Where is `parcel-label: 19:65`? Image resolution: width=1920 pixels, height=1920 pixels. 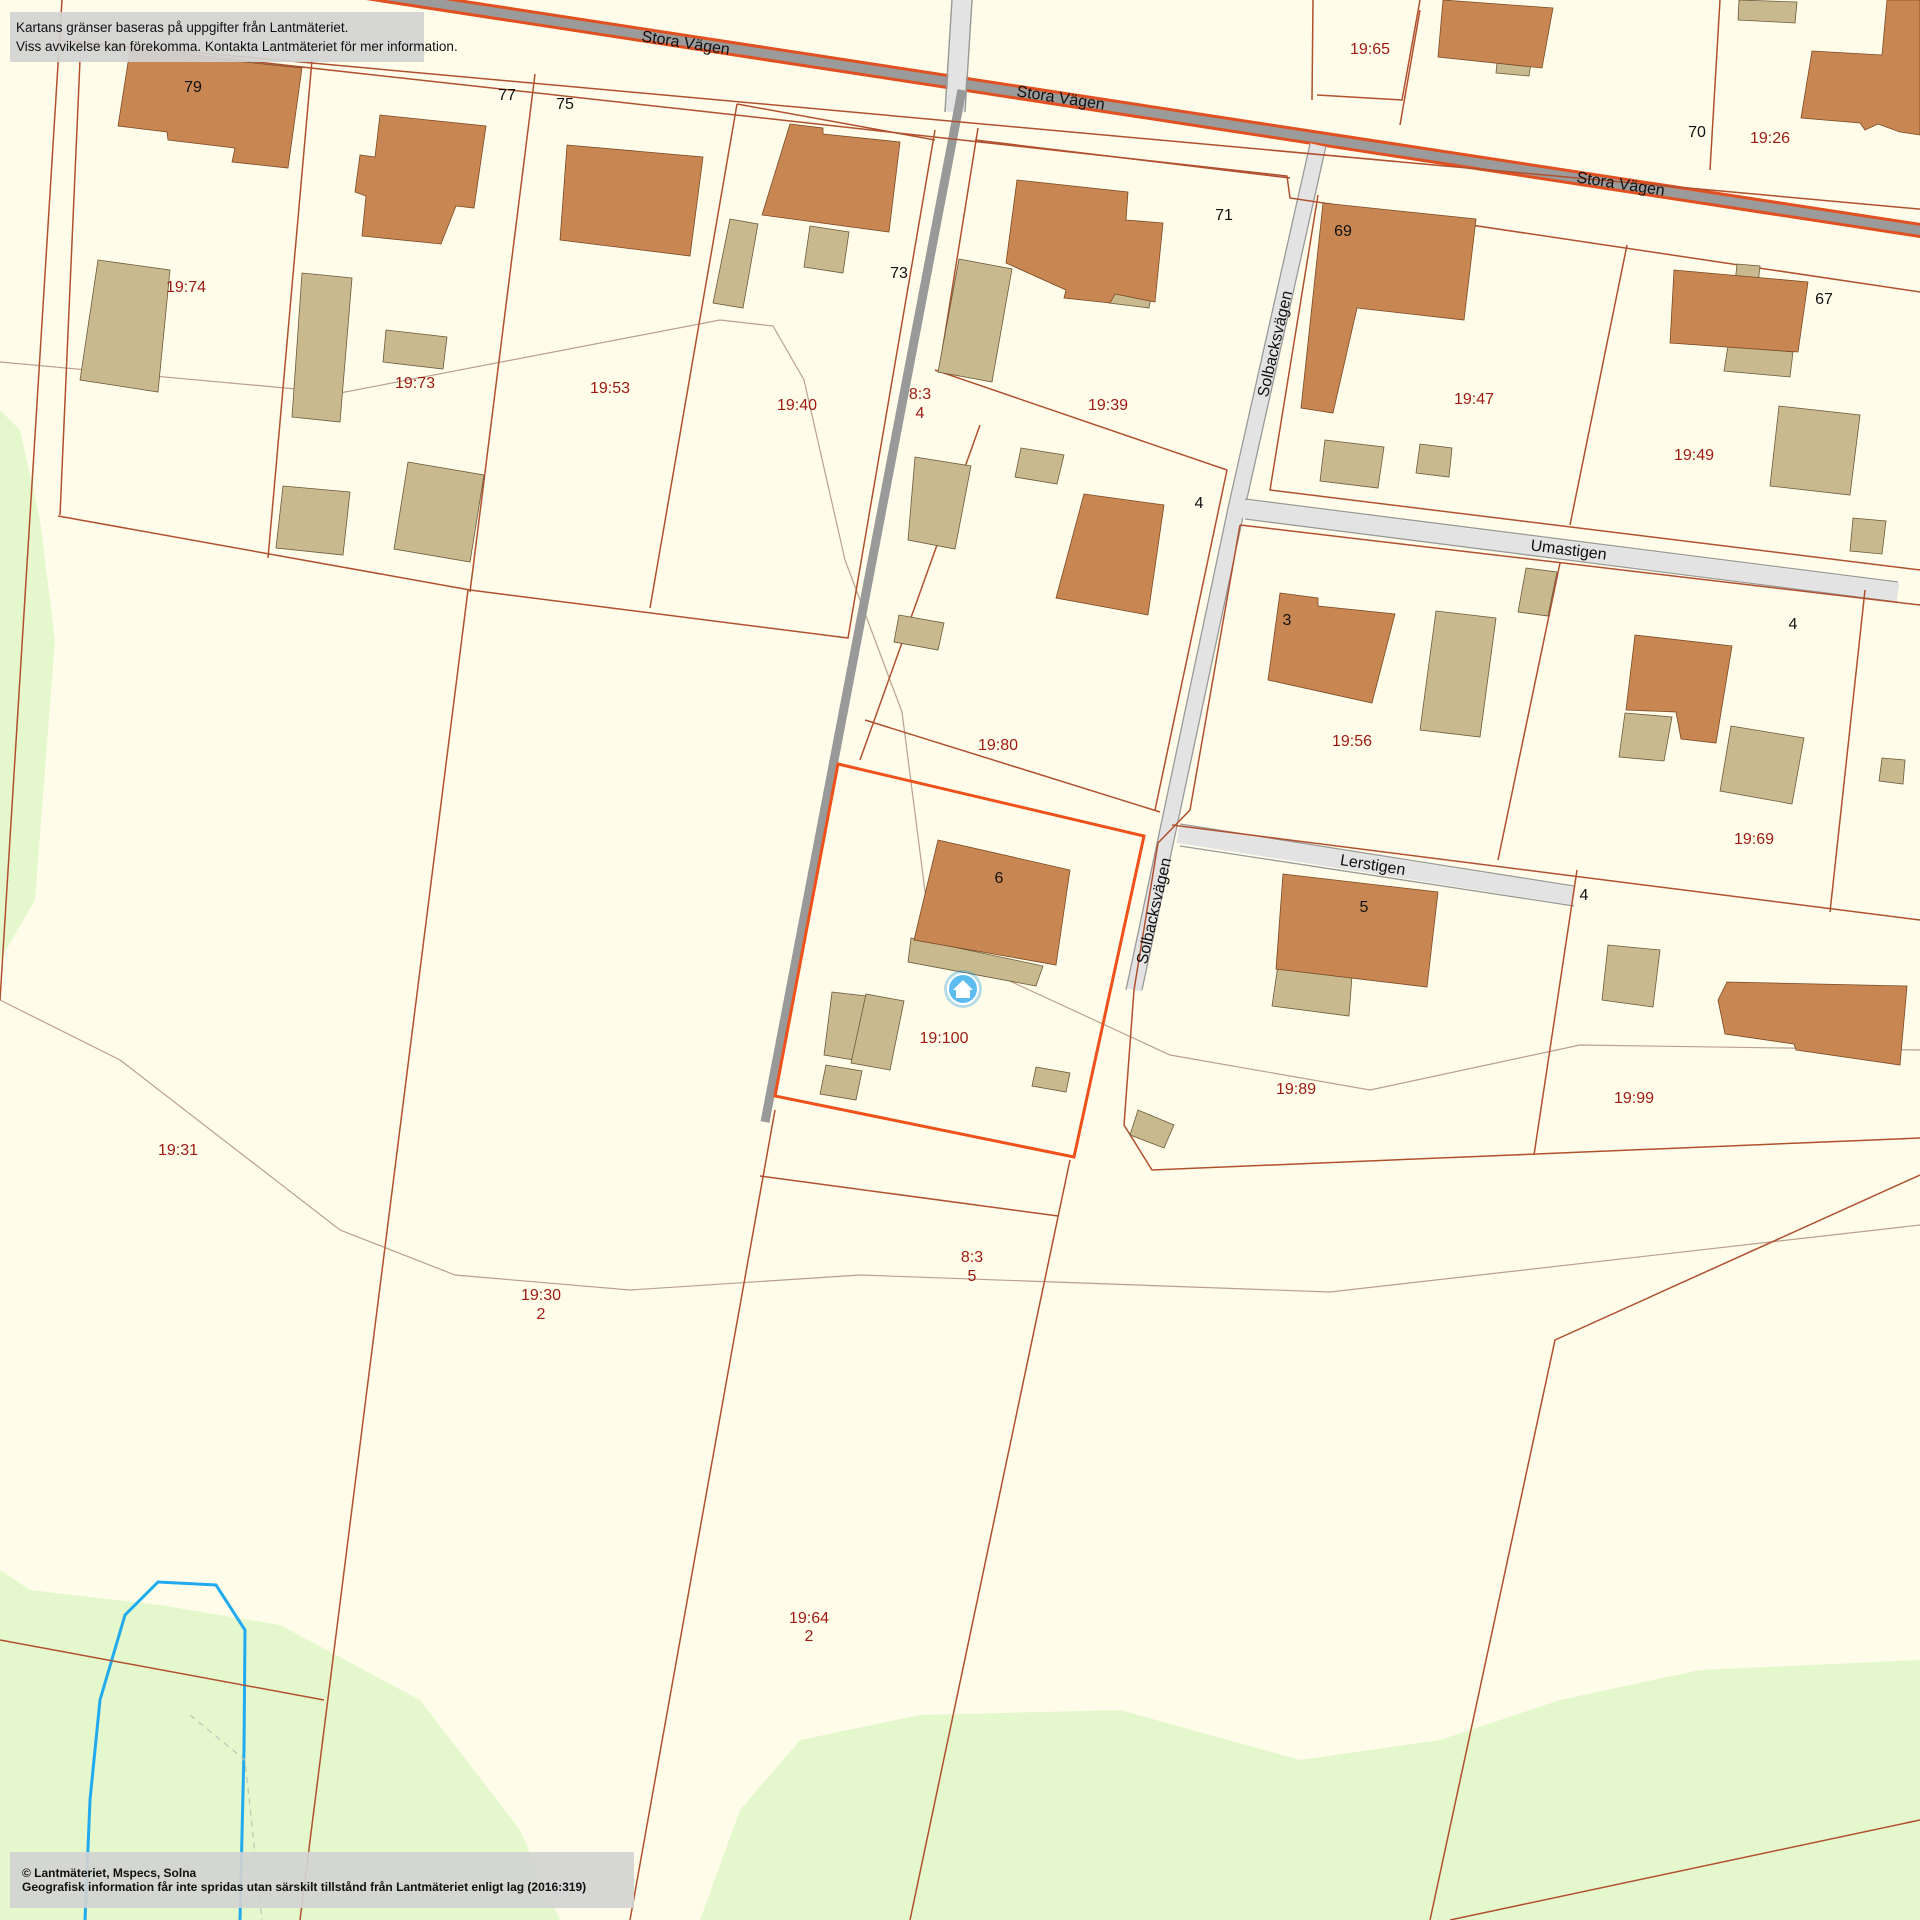 parcel-label: 19:65 is located at coordinates (1370, 49).